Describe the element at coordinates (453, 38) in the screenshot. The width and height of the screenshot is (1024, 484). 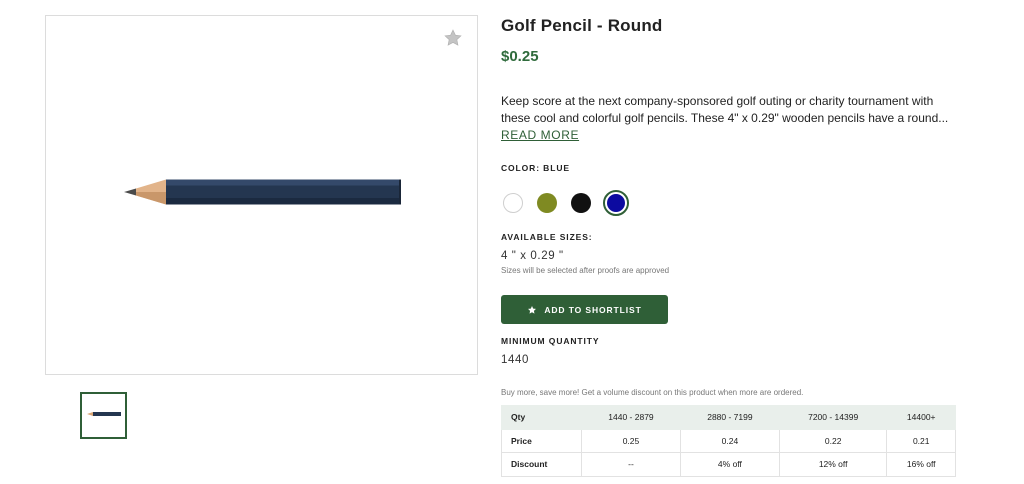
I see `favorite-star-icon` at that location.